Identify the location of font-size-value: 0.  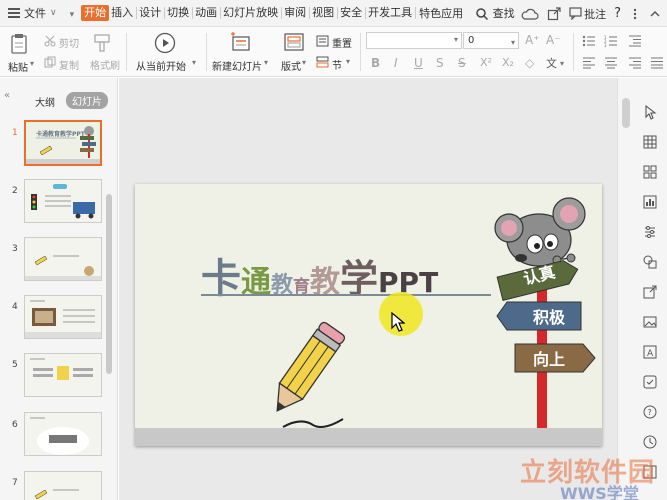
(471, 40).